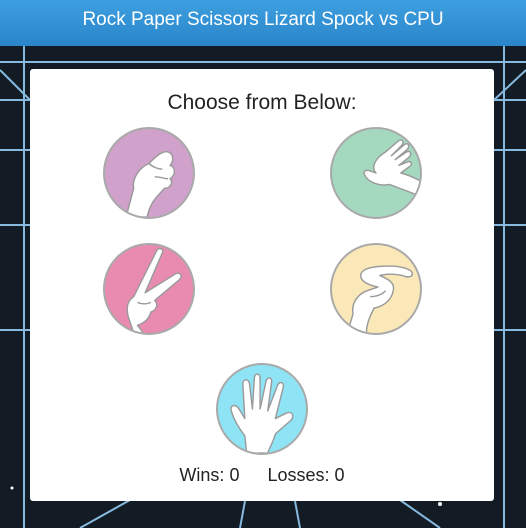  I want to click on scissors-button, so click(149, 289).